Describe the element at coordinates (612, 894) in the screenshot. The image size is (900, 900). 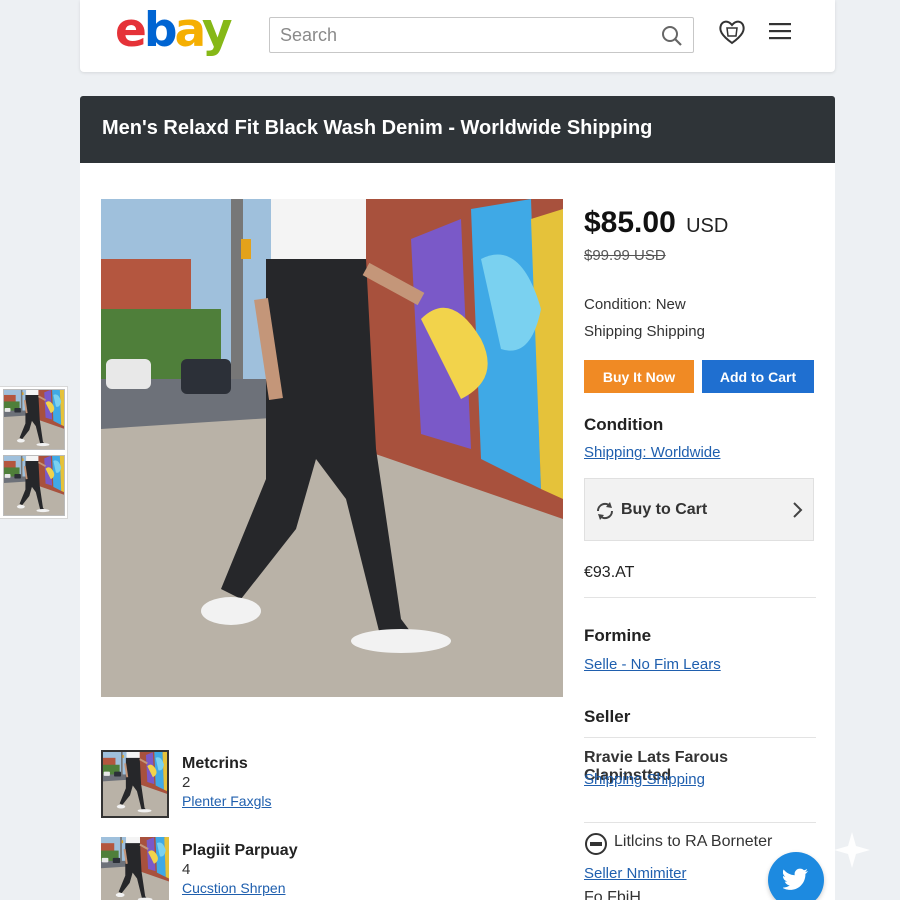
I see `cut-text: Fo.FbiH` at that location.